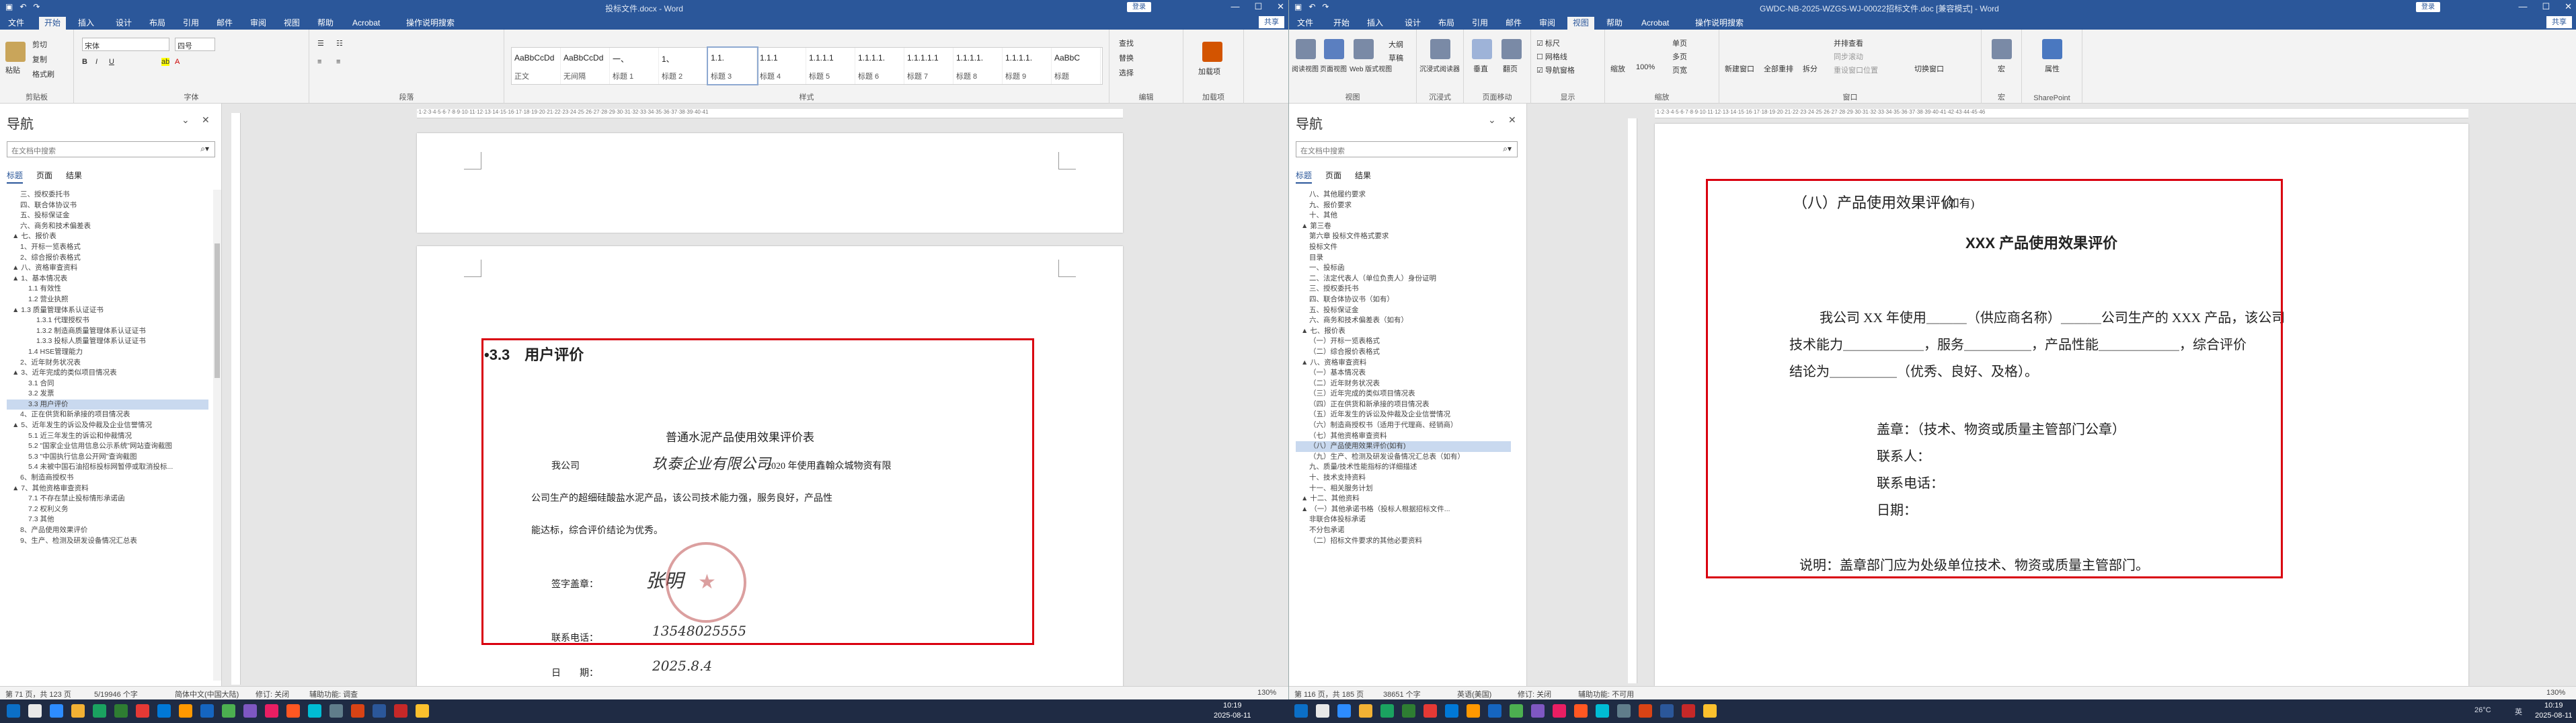 The height and width of the screenshot is (723, 2576). Describe the element at coordinates (537, 66) in the screenshot. I see `style-item: AaBbCcDd 正文` at that location.